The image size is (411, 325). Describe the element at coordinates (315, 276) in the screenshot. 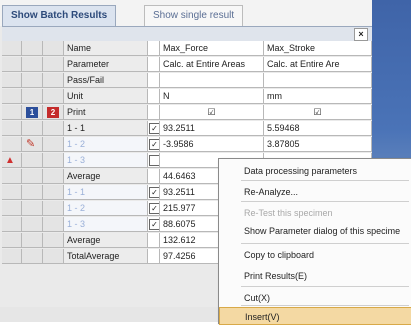

I see `context-menu-item: Print Results(E)` at that location.